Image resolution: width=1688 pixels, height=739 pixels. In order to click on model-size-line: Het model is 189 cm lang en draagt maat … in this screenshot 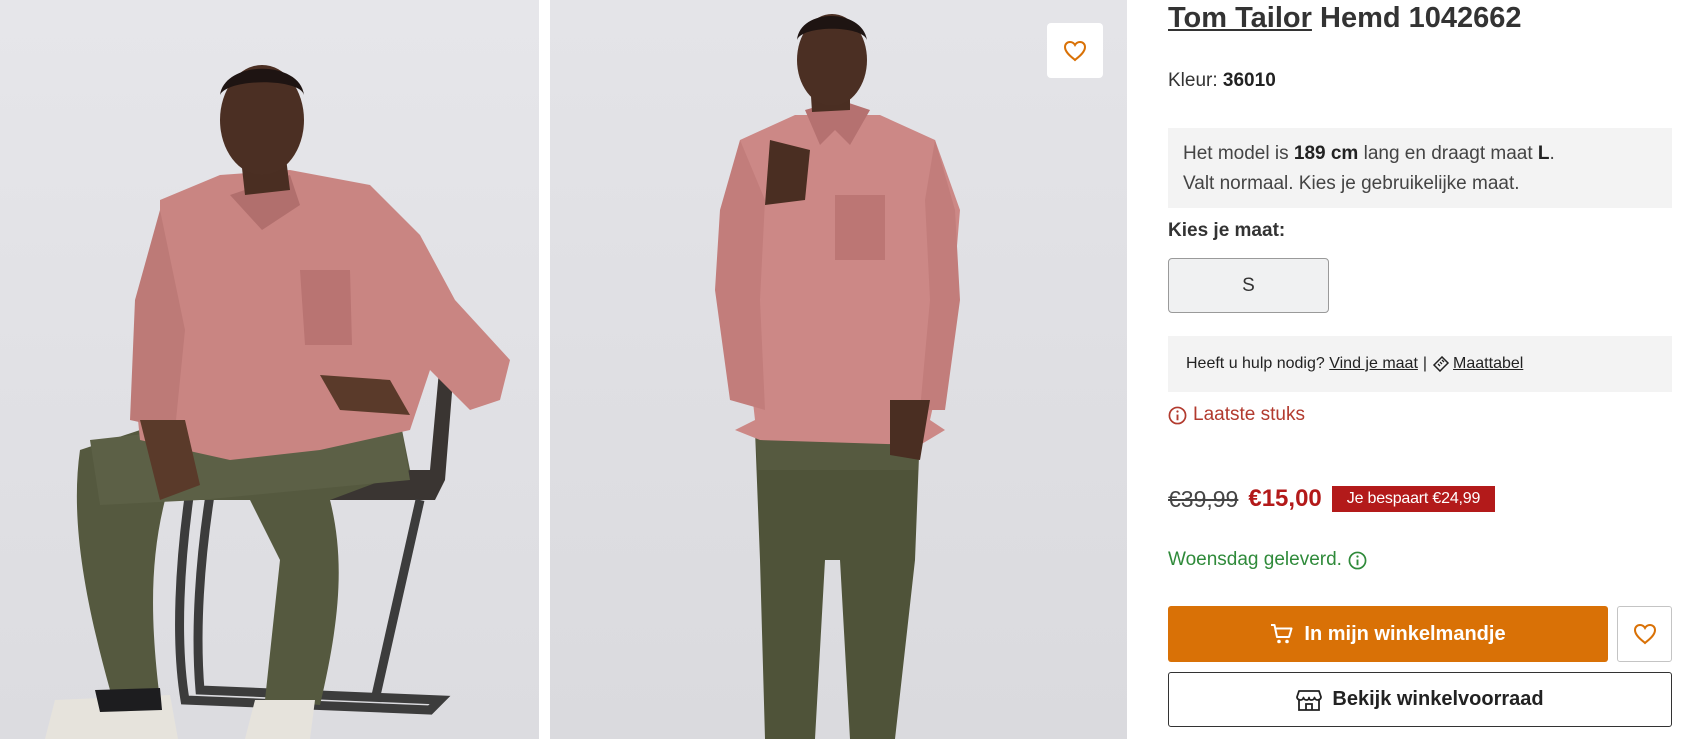, I will do `click(1420, 154)`.